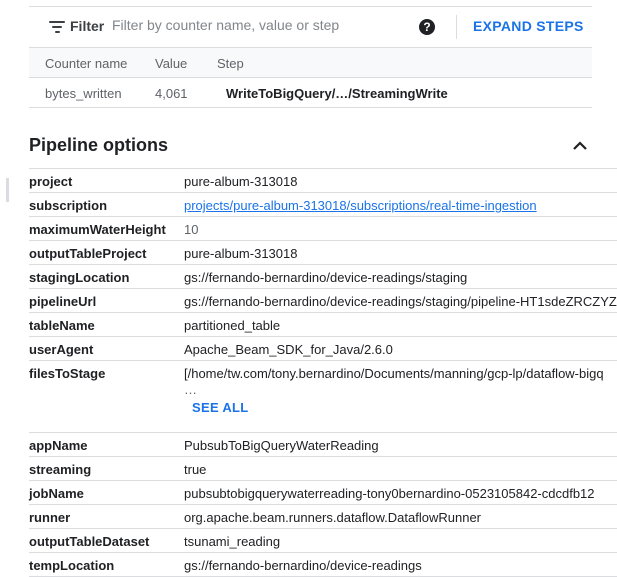  I want to click on option-value: gs://fernando-bernardino/device-readings, so click(303, 565).